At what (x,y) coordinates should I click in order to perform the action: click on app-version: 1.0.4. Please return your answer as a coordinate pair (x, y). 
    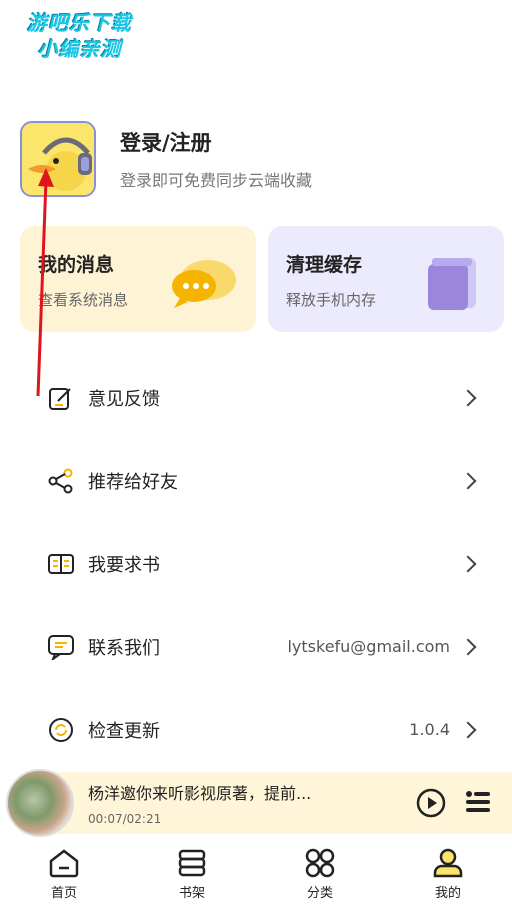
    Looking at the image, I should click on (429, 729).